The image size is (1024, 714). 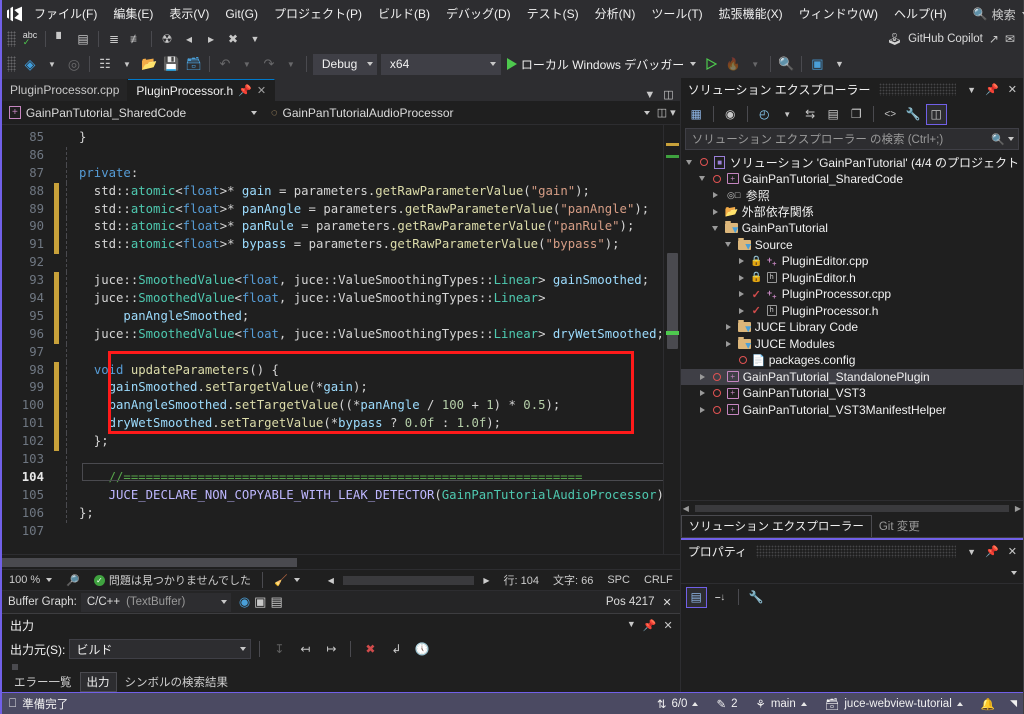 What do you see at coordinates (851, 651) in the screenshot?
I see `properties-grid` at bounding box center [851, 651].